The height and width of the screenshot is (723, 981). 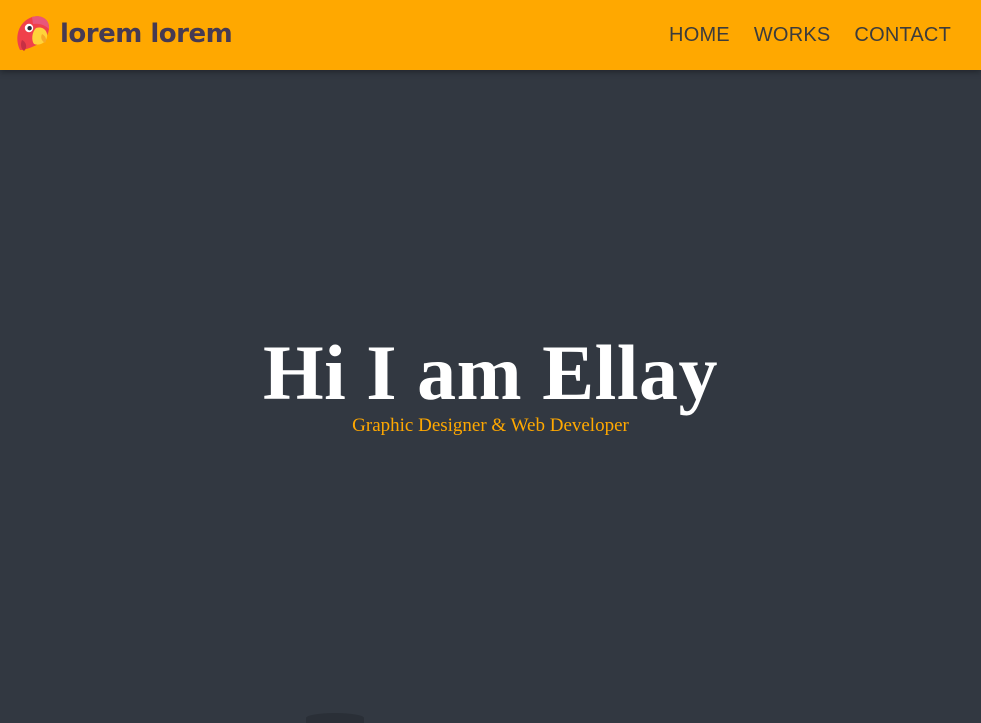 What do you see at coordinates (490, 425) in the screenshot?
I see `hero-subtitle: Graphic Designer & Web Developer` at bounding box center [490, 425].